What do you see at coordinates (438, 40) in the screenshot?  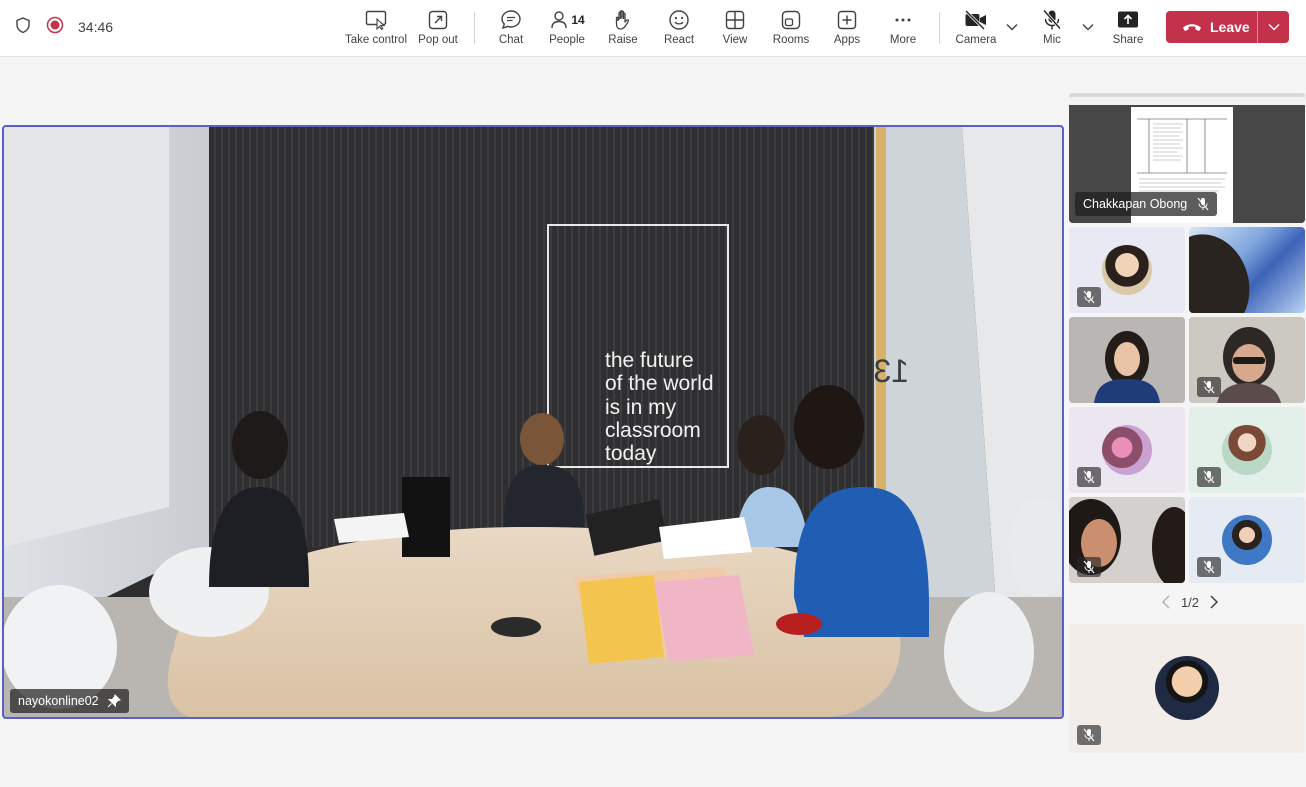 I see `pop-out-label: Pop out` at bounding box center [438, 40].